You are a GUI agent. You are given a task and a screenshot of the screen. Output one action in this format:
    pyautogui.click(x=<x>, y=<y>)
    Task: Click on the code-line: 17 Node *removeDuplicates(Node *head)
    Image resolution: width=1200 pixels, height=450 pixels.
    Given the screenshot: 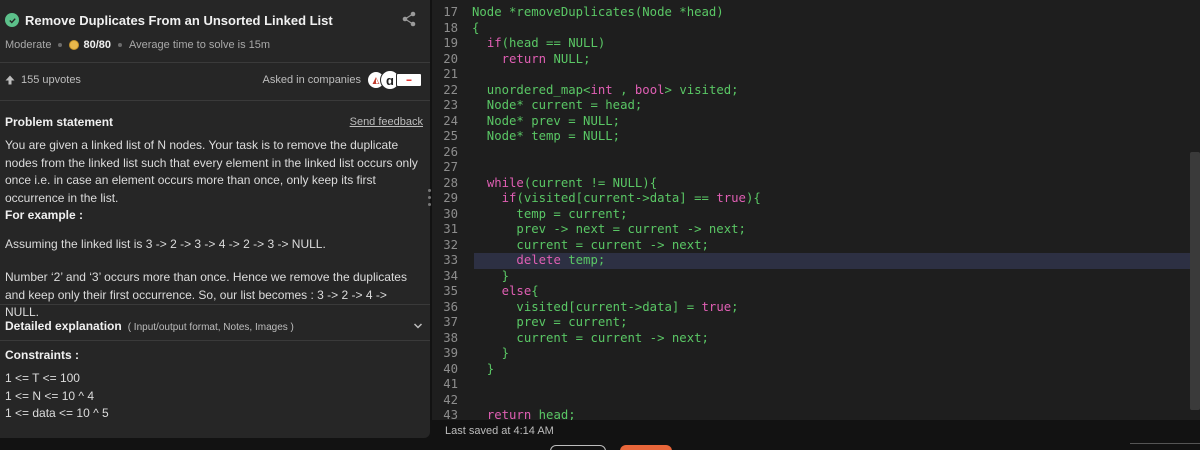 What is the action you would take?
    pyautogui.click(x=596, y=13)
    